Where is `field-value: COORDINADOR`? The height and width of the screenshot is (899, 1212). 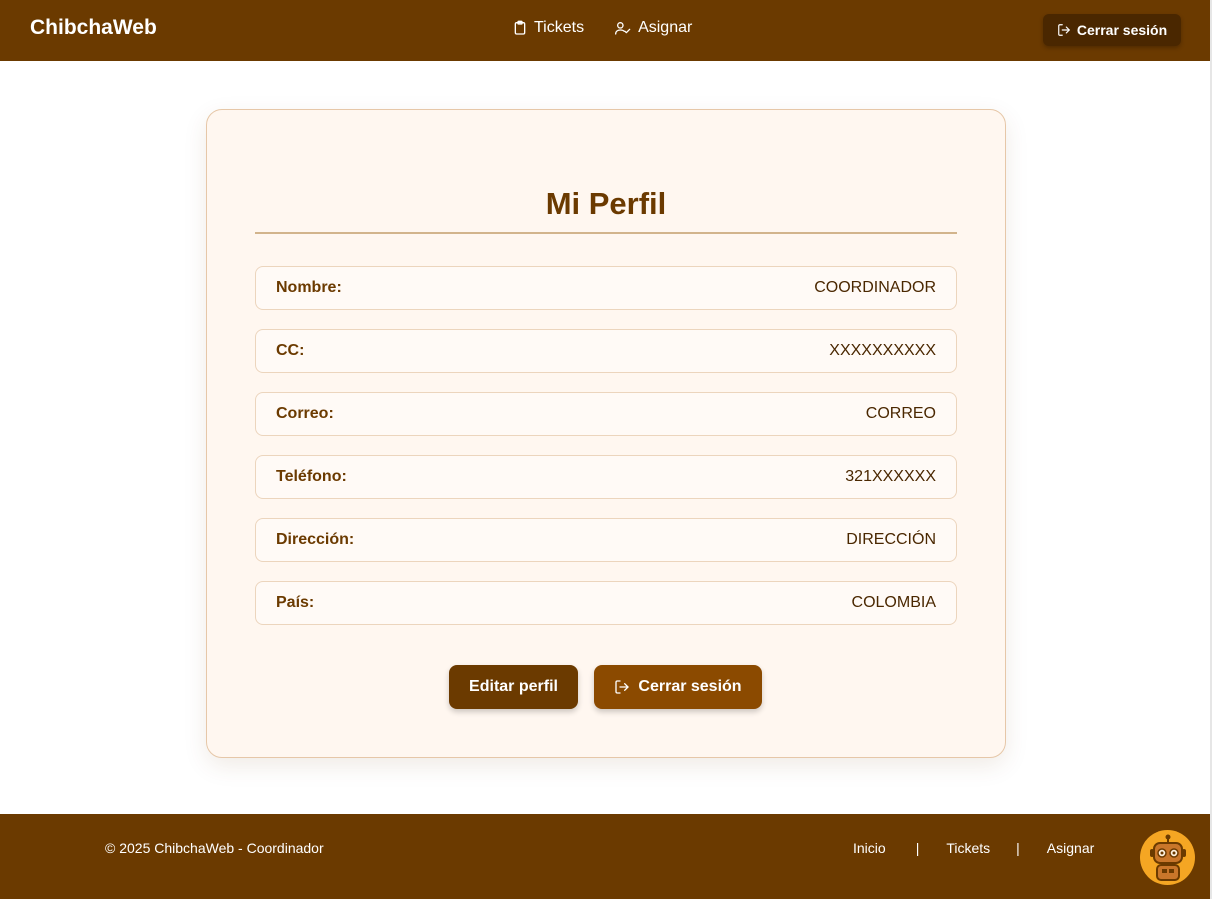
field-value: COORDINADOR is located at coordinates (875, 287).